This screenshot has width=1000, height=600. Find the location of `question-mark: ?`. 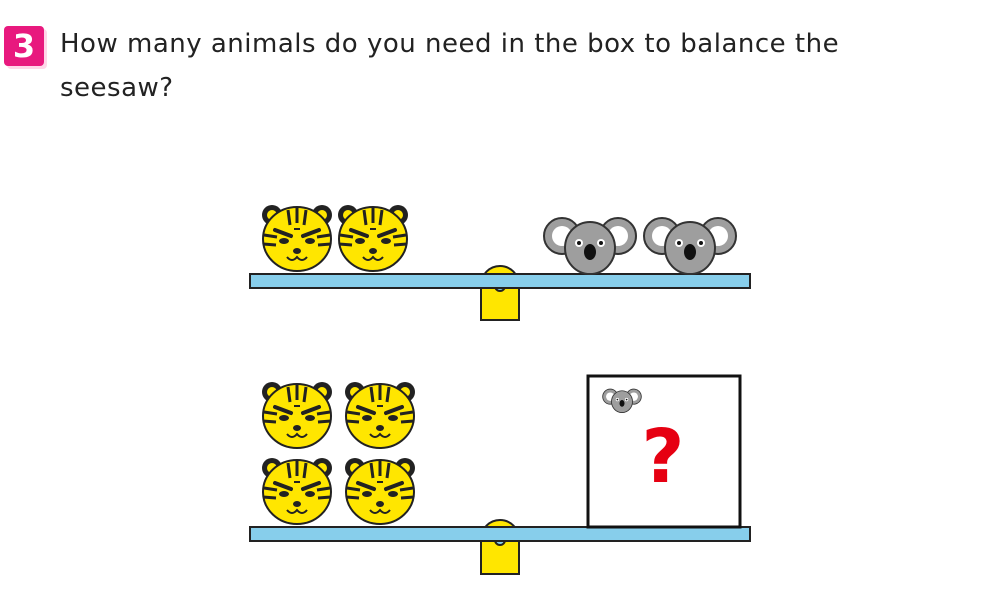

question-mark: ? is located at coordinates (663, 457).